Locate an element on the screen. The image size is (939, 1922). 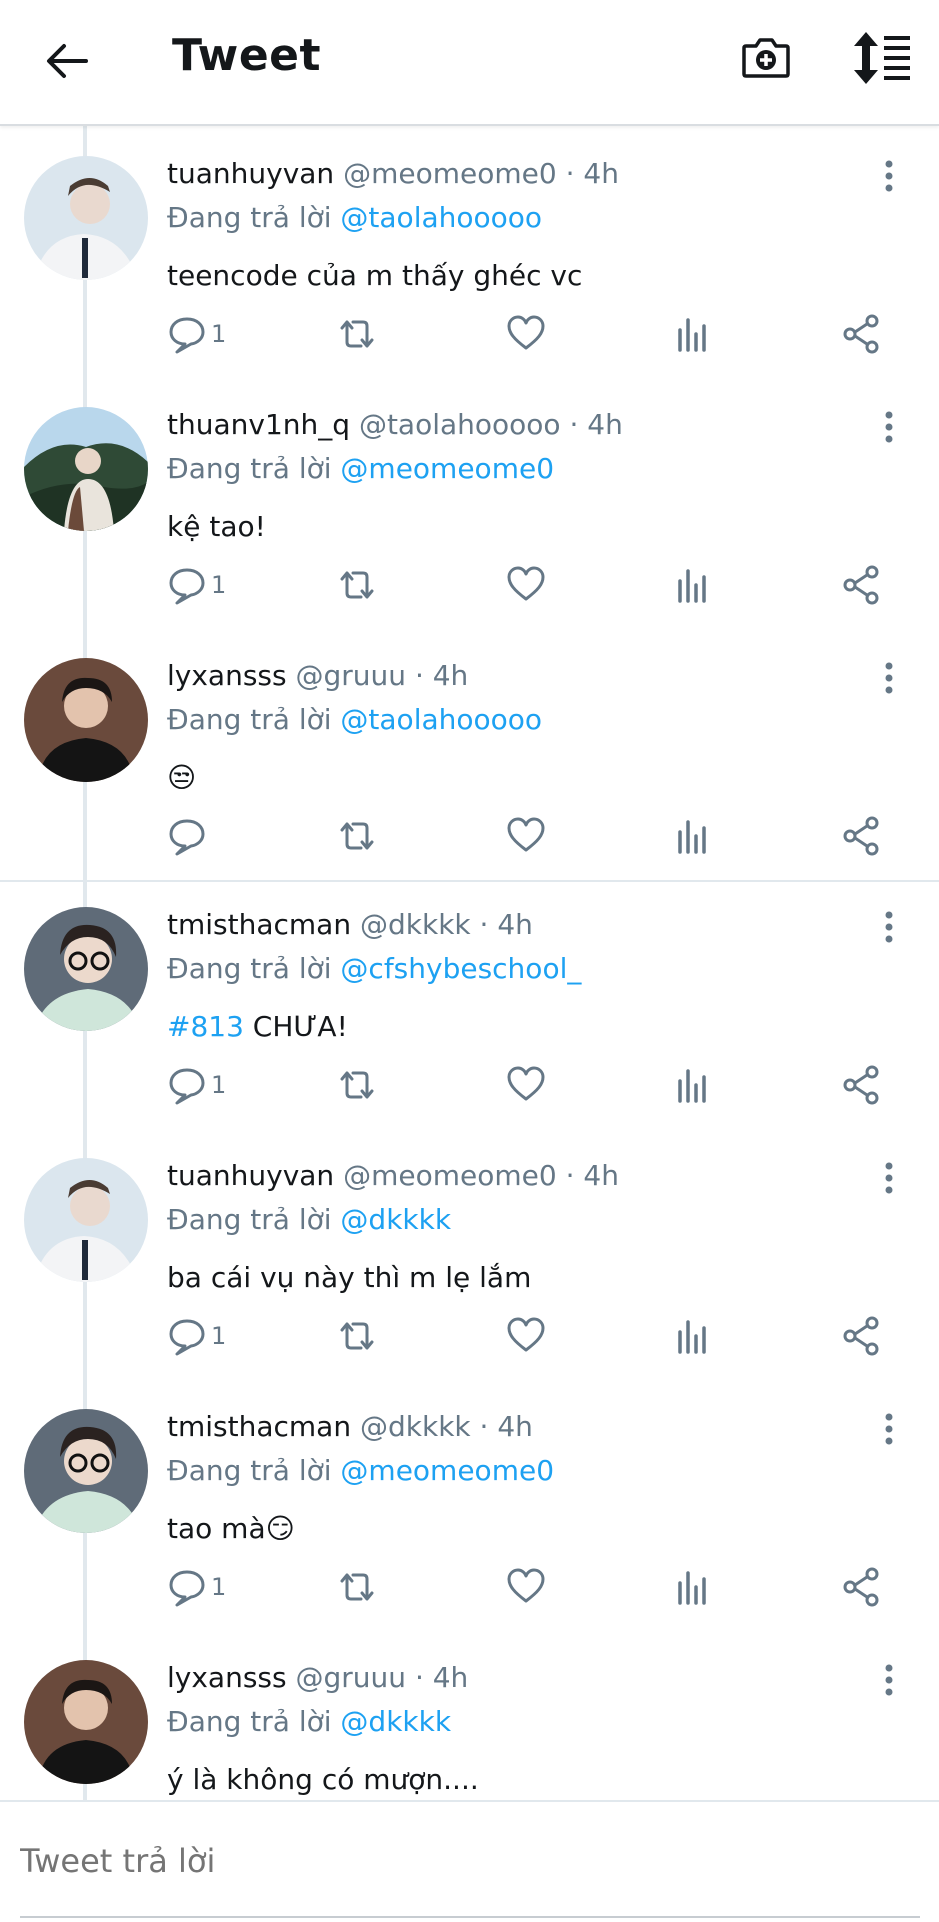
replying-prefix: Đang trả lời is located at coordinates (249, 968).